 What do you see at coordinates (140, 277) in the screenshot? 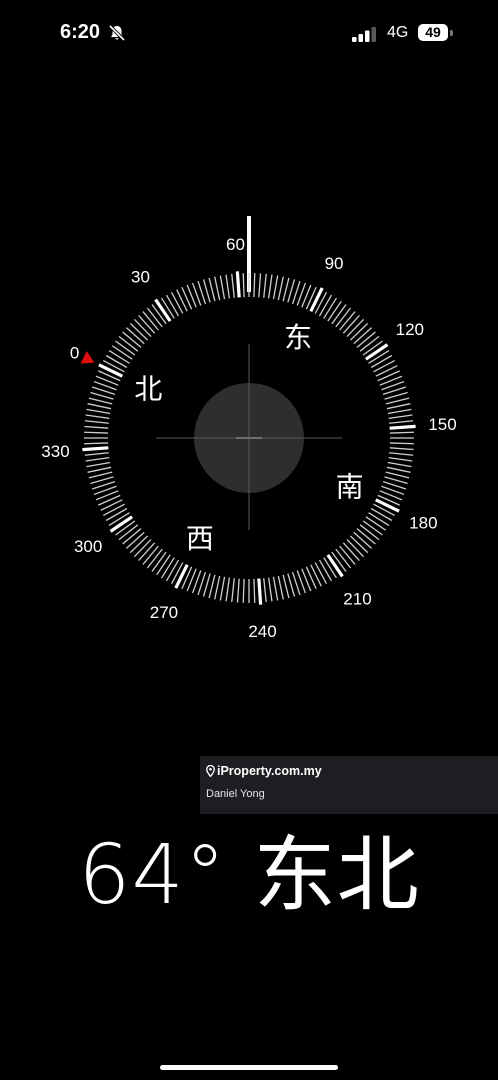
I see `degree-label: 30` at bounding box center [140, 277].